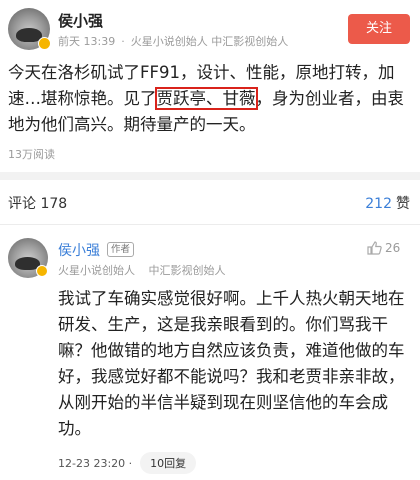  What do you see at coordinates (80, 20) in the screenshot?
I see `author-name: 侯小强` at bounding box center [80, 20].